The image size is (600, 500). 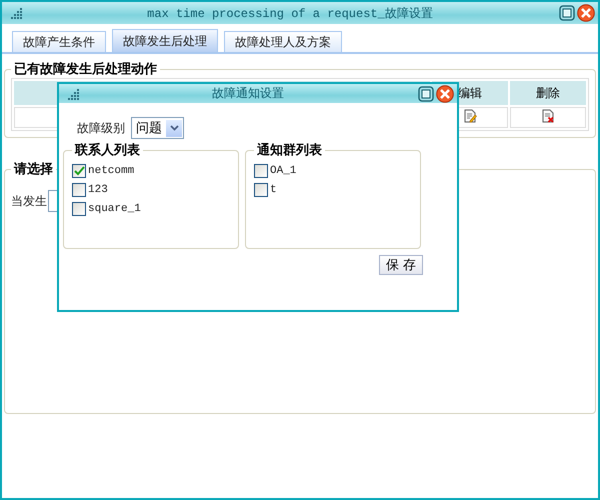 What do you see at coordinates (290, 14) in the screenshot?
I see `window-title: max time processing of a request_故障设置` at bounding box center [290, 14].